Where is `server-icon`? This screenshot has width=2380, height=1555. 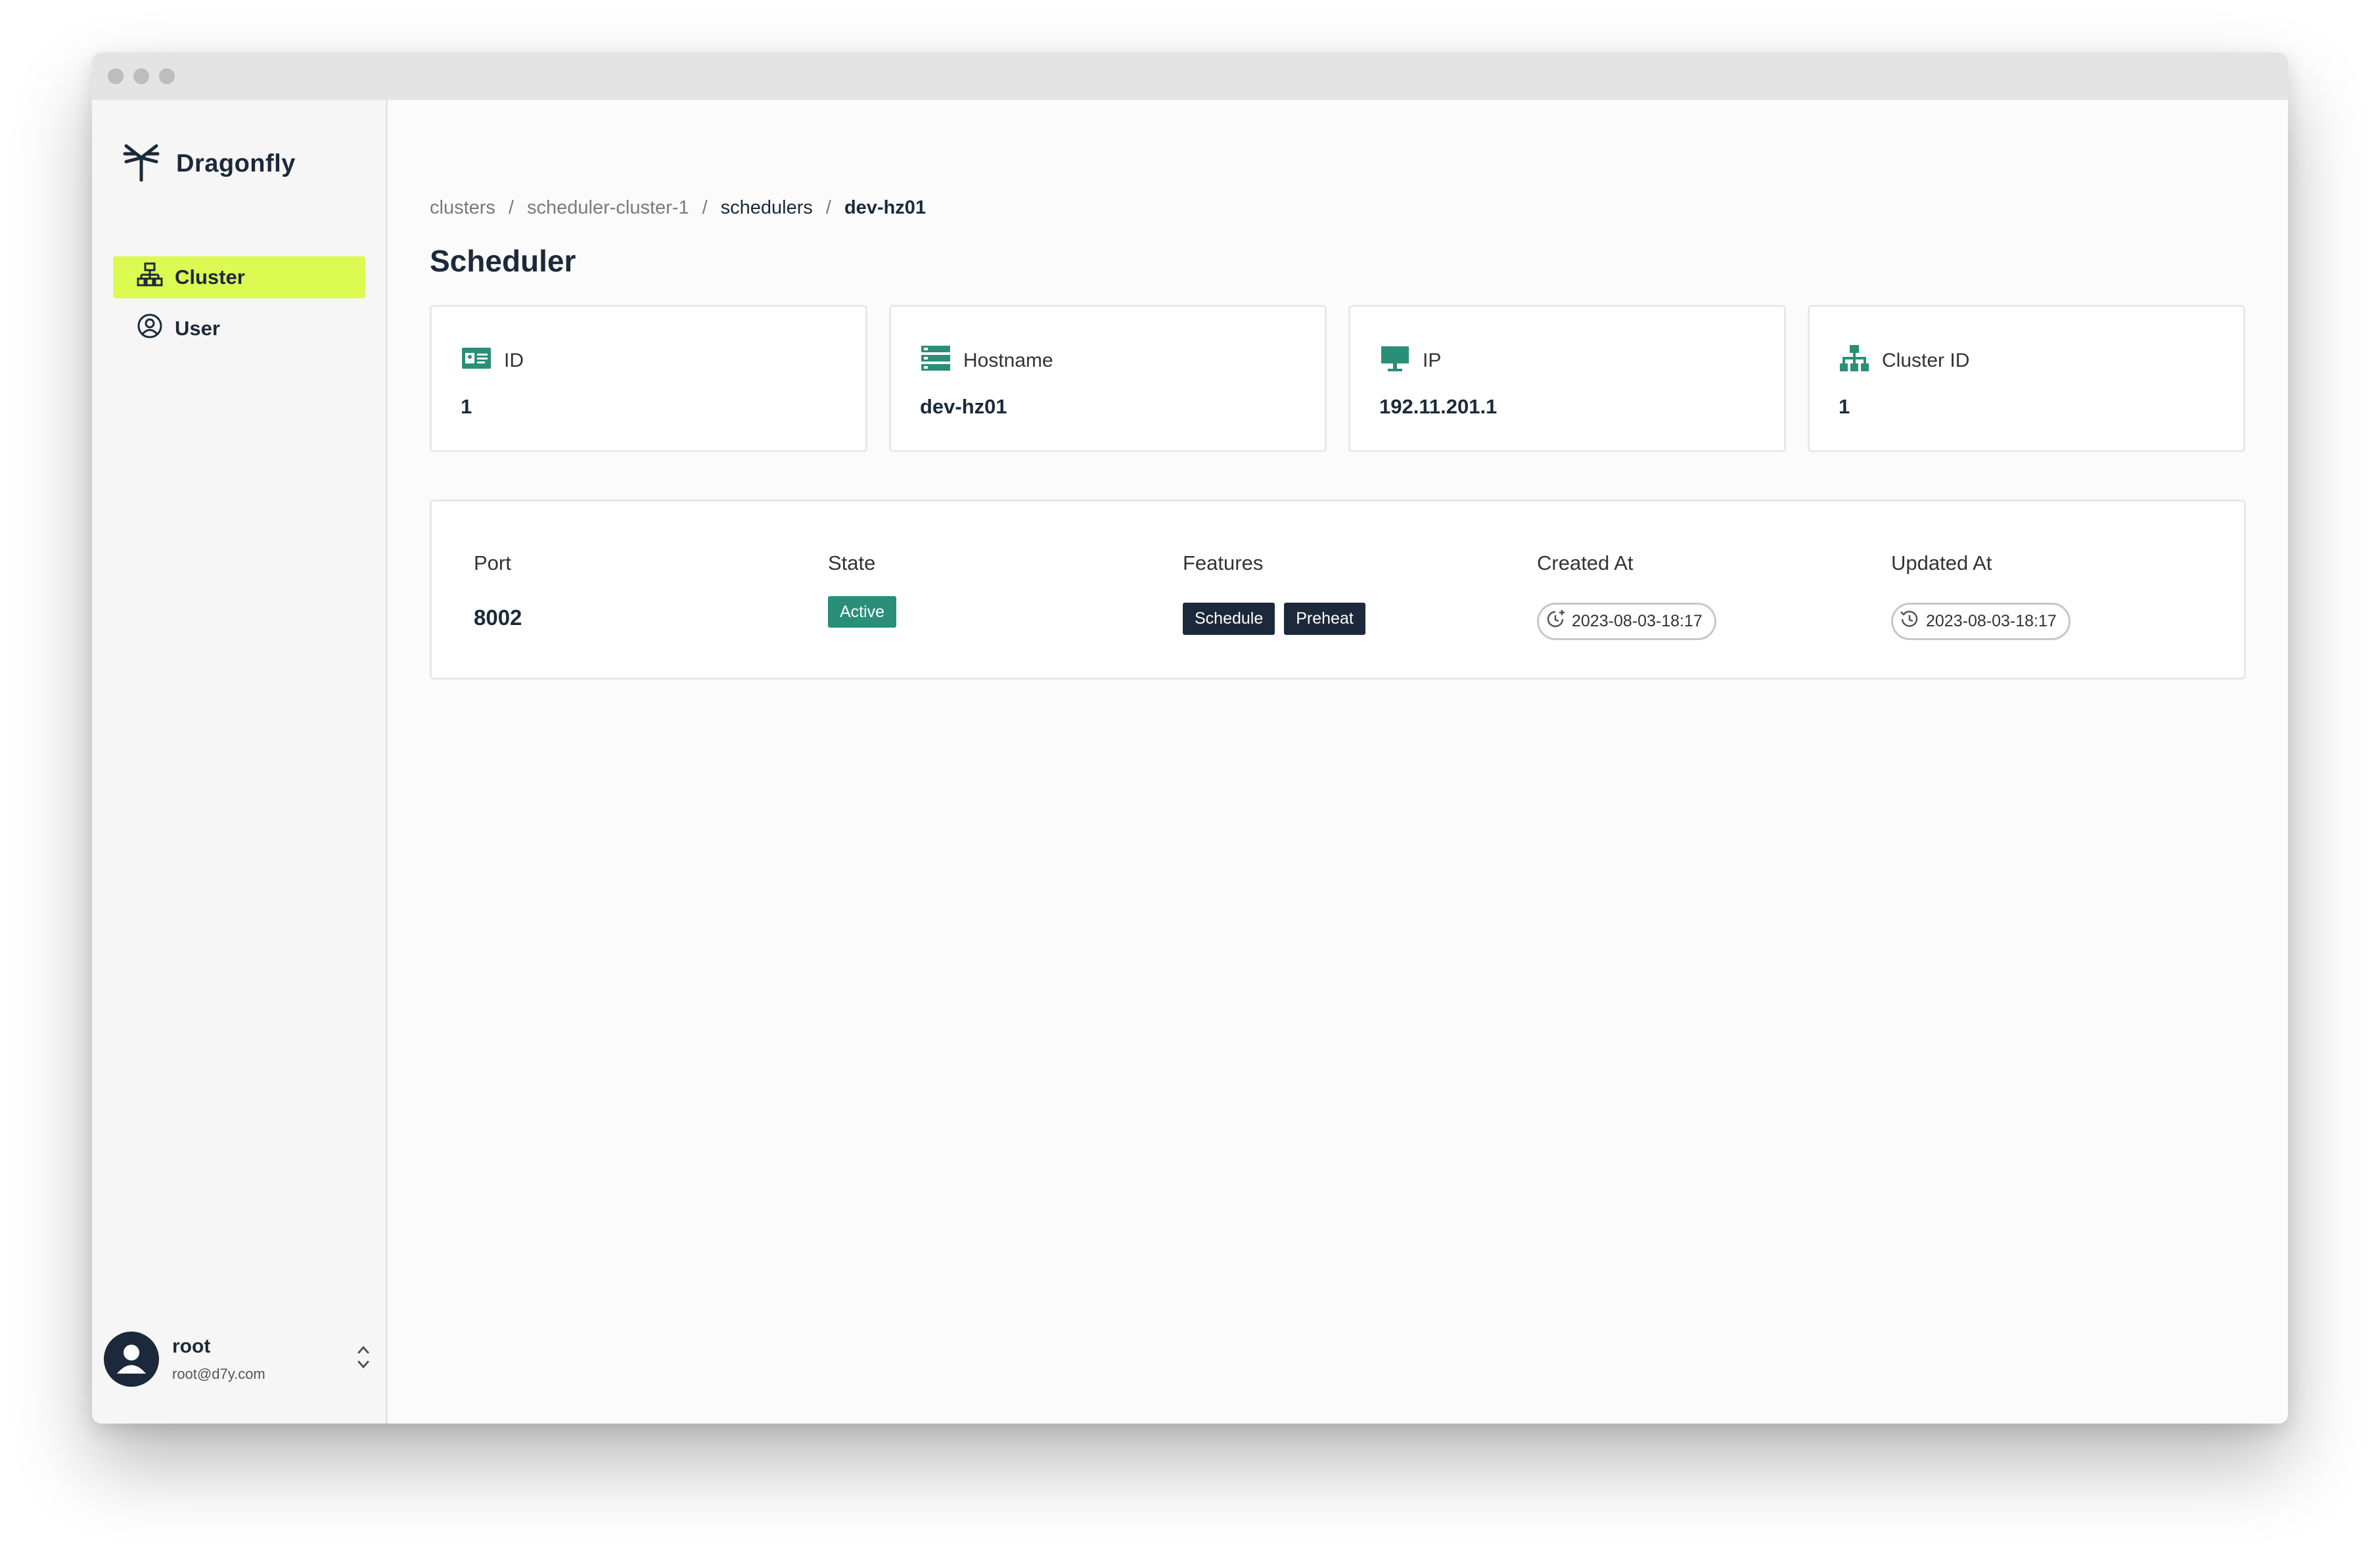 server-icon is located at coordinates (941, 361).